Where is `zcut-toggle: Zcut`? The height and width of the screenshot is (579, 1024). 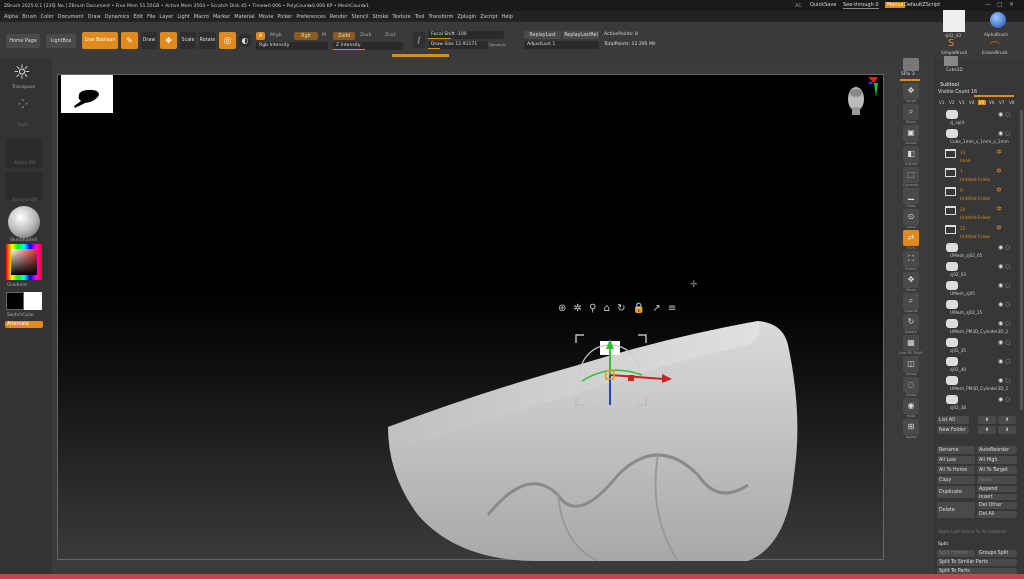
zcut-toggle: Zcut is located at coordinates (390, 35).